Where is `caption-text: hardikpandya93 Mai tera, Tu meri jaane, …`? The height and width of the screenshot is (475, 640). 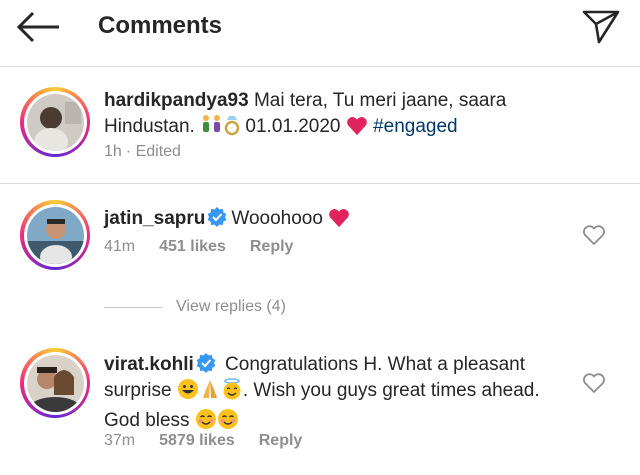 caption-text: hardikpandya93 Mai tera, Tu meri jaane, … is located at coordinates (305, 116).